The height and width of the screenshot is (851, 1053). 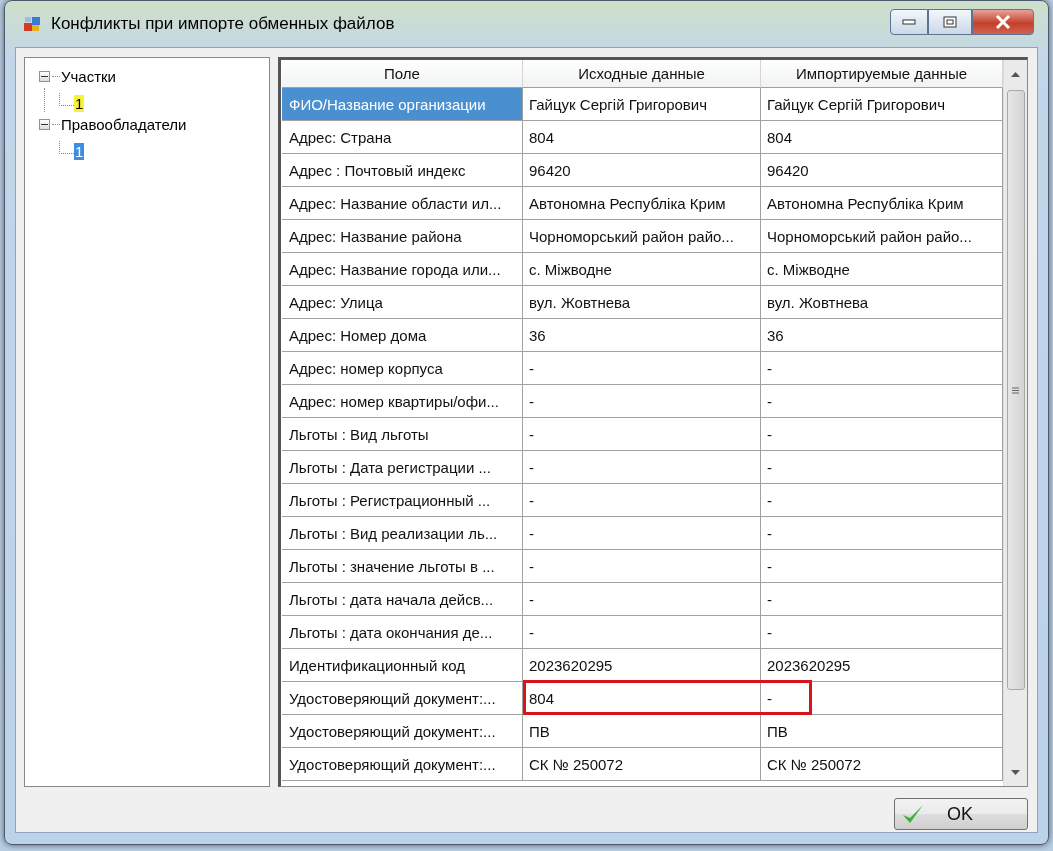 I want to click on restore-icon, so click(x=950, y=22).